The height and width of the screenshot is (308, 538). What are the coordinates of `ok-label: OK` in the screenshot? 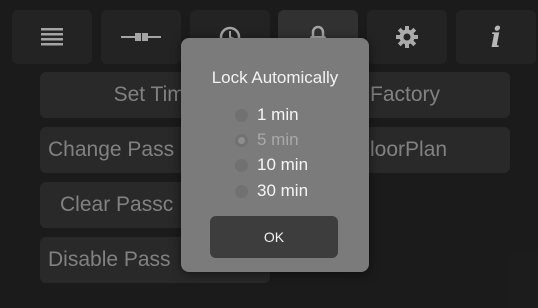 It's located at (274, 237).